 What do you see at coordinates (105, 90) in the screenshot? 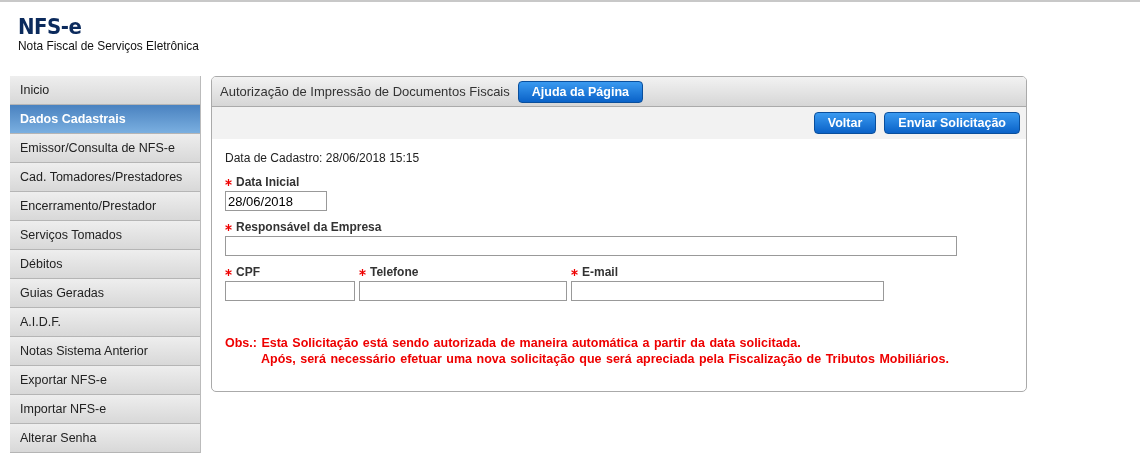
I see `sidebar-item: Inicio` at bounding box center [105, 90].